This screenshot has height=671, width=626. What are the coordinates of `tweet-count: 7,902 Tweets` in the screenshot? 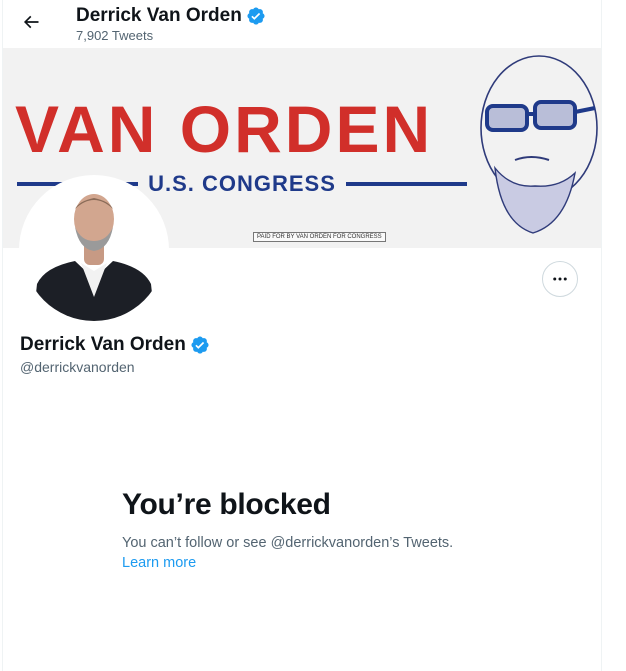 It's located at (115, 35).